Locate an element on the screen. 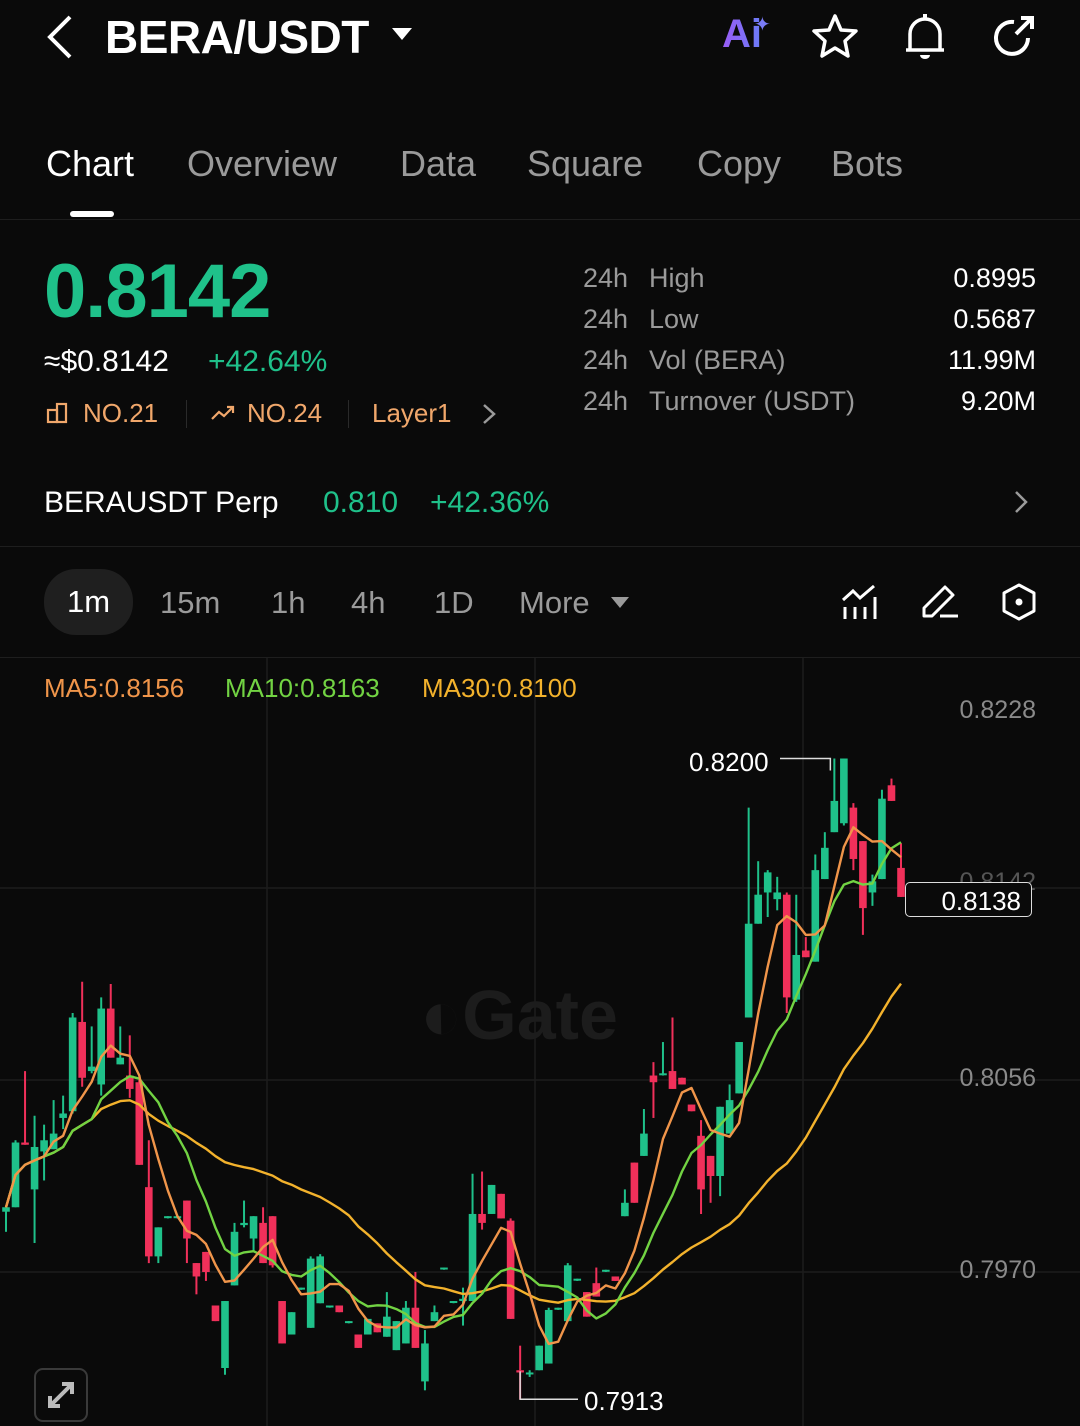 Image resolution: width=1080 pixels, height=1426 pixels. price-axis-label: 0.8228 is located at coordinates (997, 710).